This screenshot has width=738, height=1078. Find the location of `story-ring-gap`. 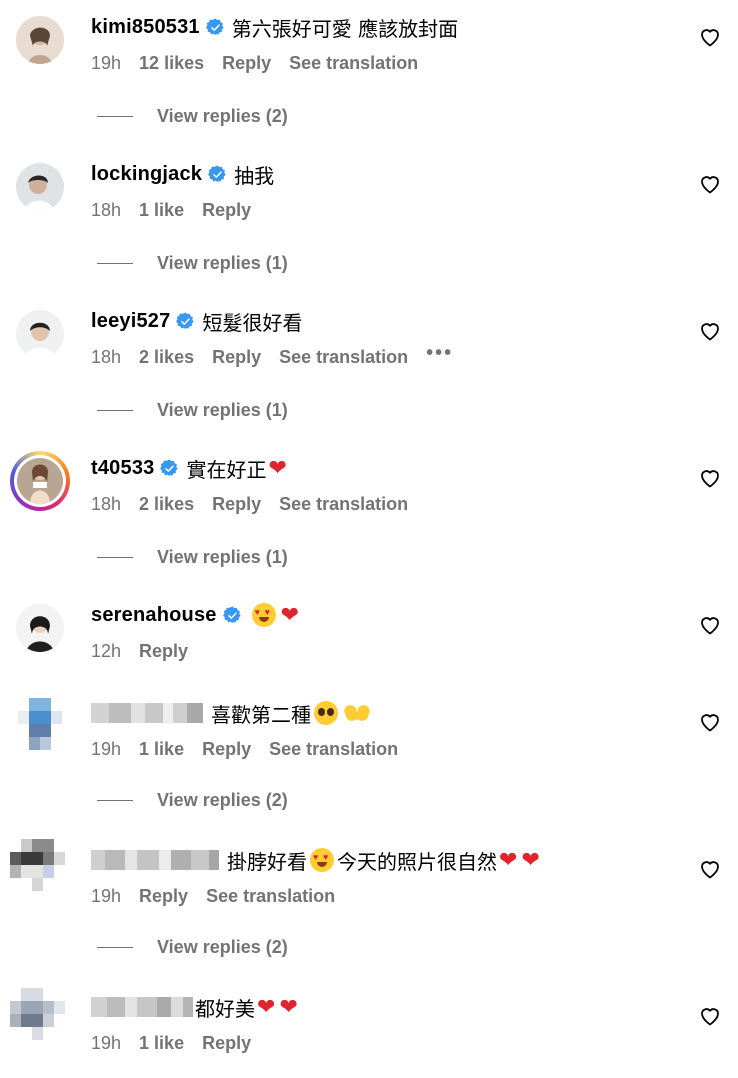

story-ring-gap is located at coordinates (40, 481).